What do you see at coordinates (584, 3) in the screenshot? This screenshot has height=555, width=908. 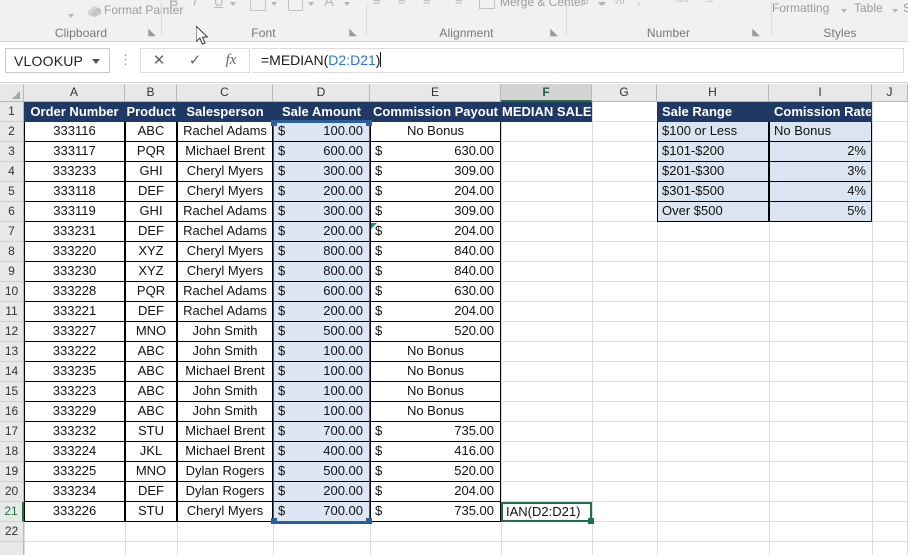 I see `currency-format-button: $` at bounding box center [584, 3].